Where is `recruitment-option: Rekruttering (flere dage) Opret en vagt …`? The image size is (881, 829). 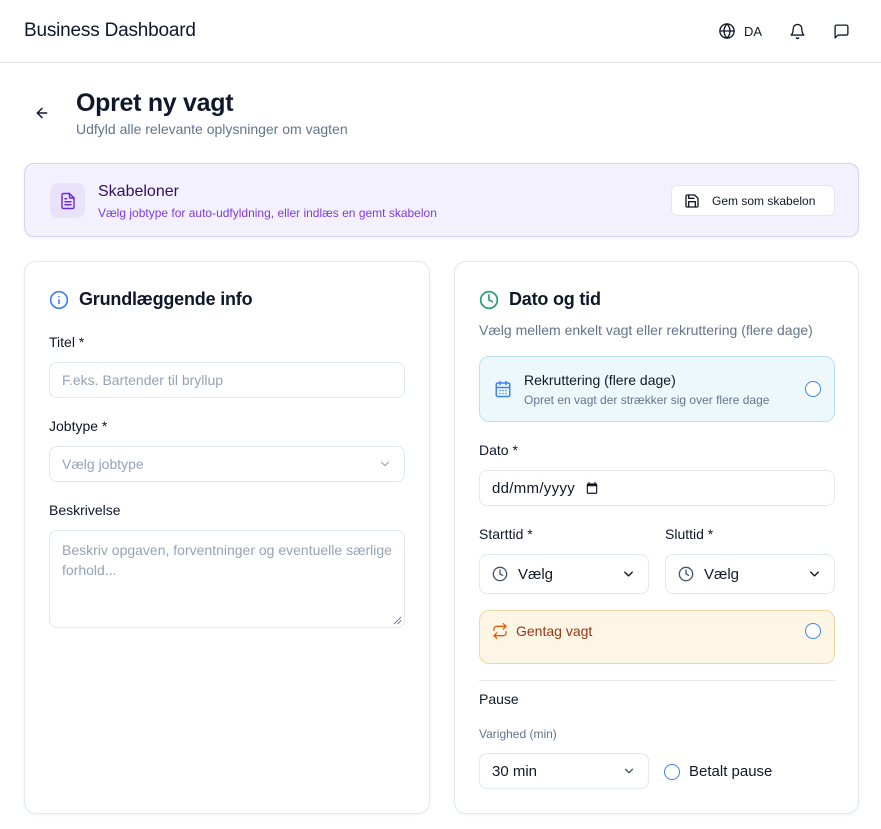 recruitment-option: Rekruttering (flere dage) Opret en vagt … is located at coordinates (657, 389).